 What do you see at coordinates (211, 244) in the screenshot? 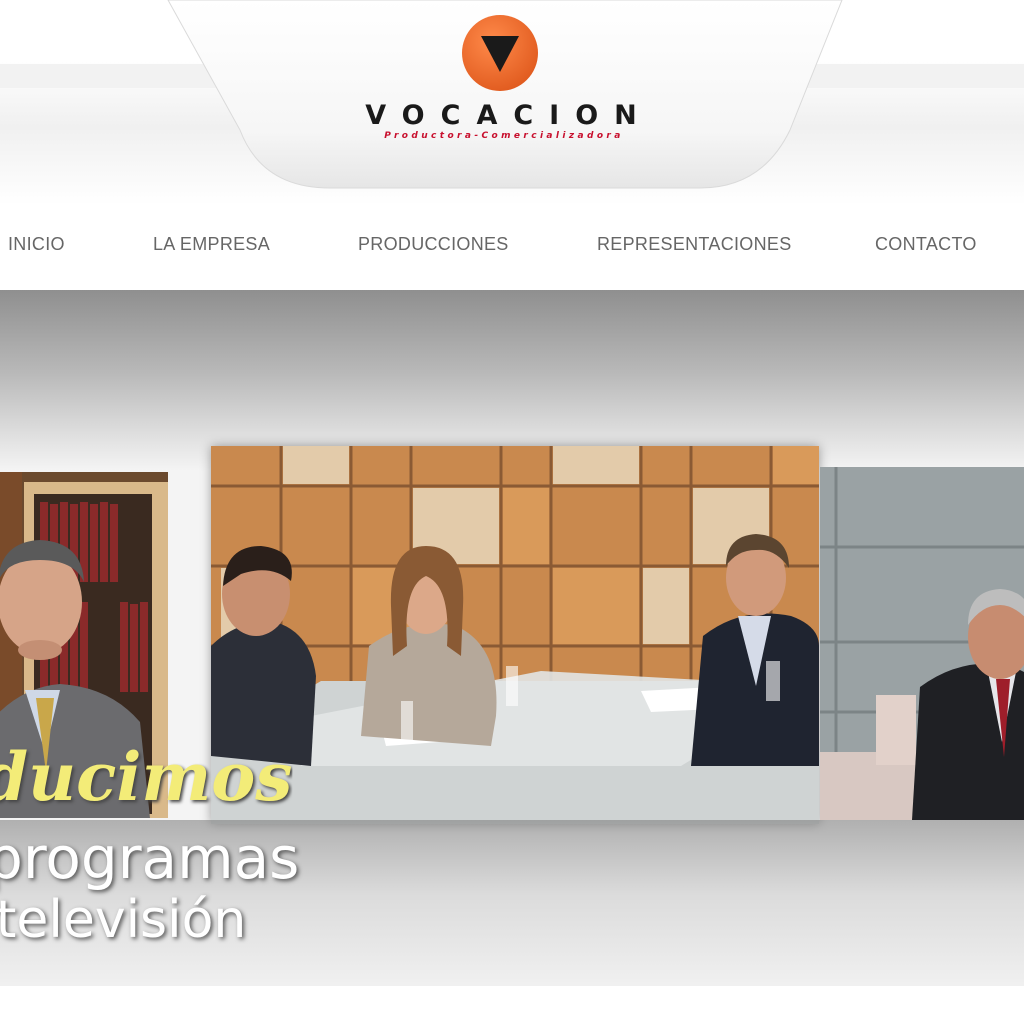
I see `nav-item-la-empresa: LA EMPRESA` at bounding box center [211, 244].